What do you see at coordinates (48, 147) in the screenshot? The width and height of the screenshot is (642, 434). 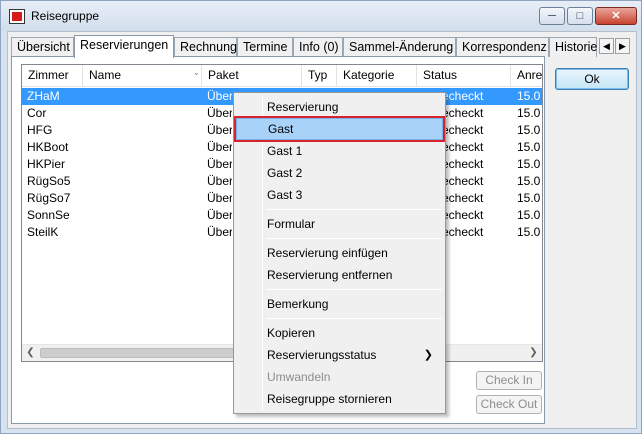 I see `cell-zimmer: HKBoot` at bounding box center [48, 147].